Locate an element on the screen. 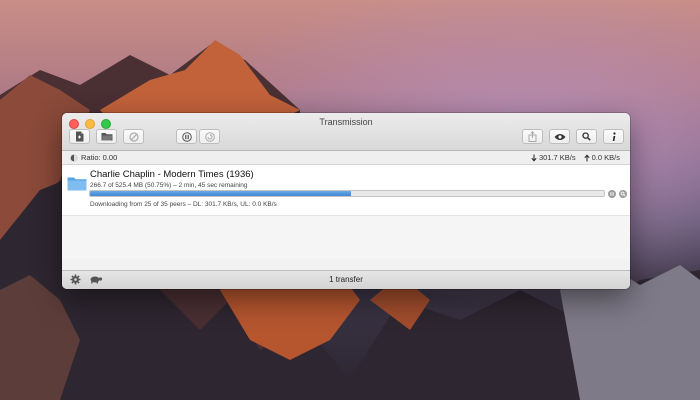 This screenshot has height=400, width=700. window-title: Transmission is located at coordinates (346, 122).